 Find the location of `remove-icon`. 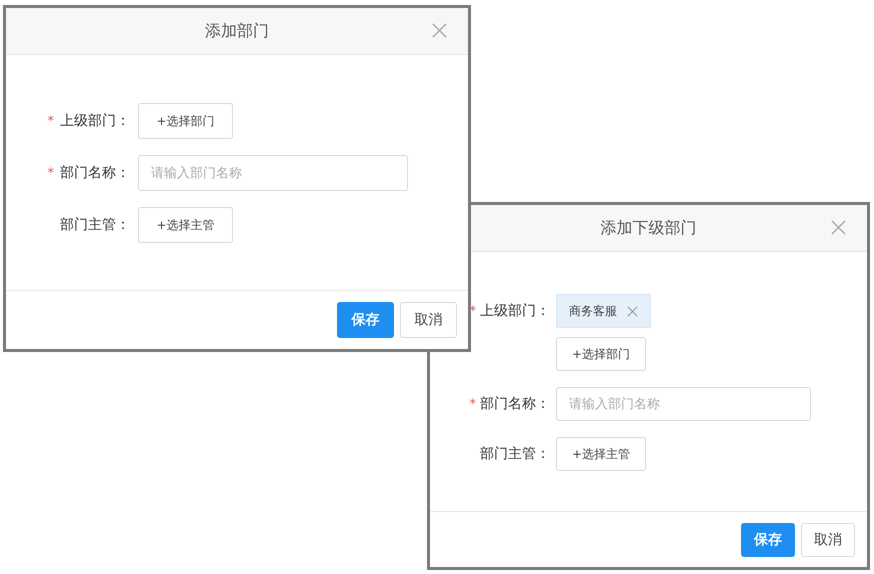

remove-icon is located at coordinates (632, 311).